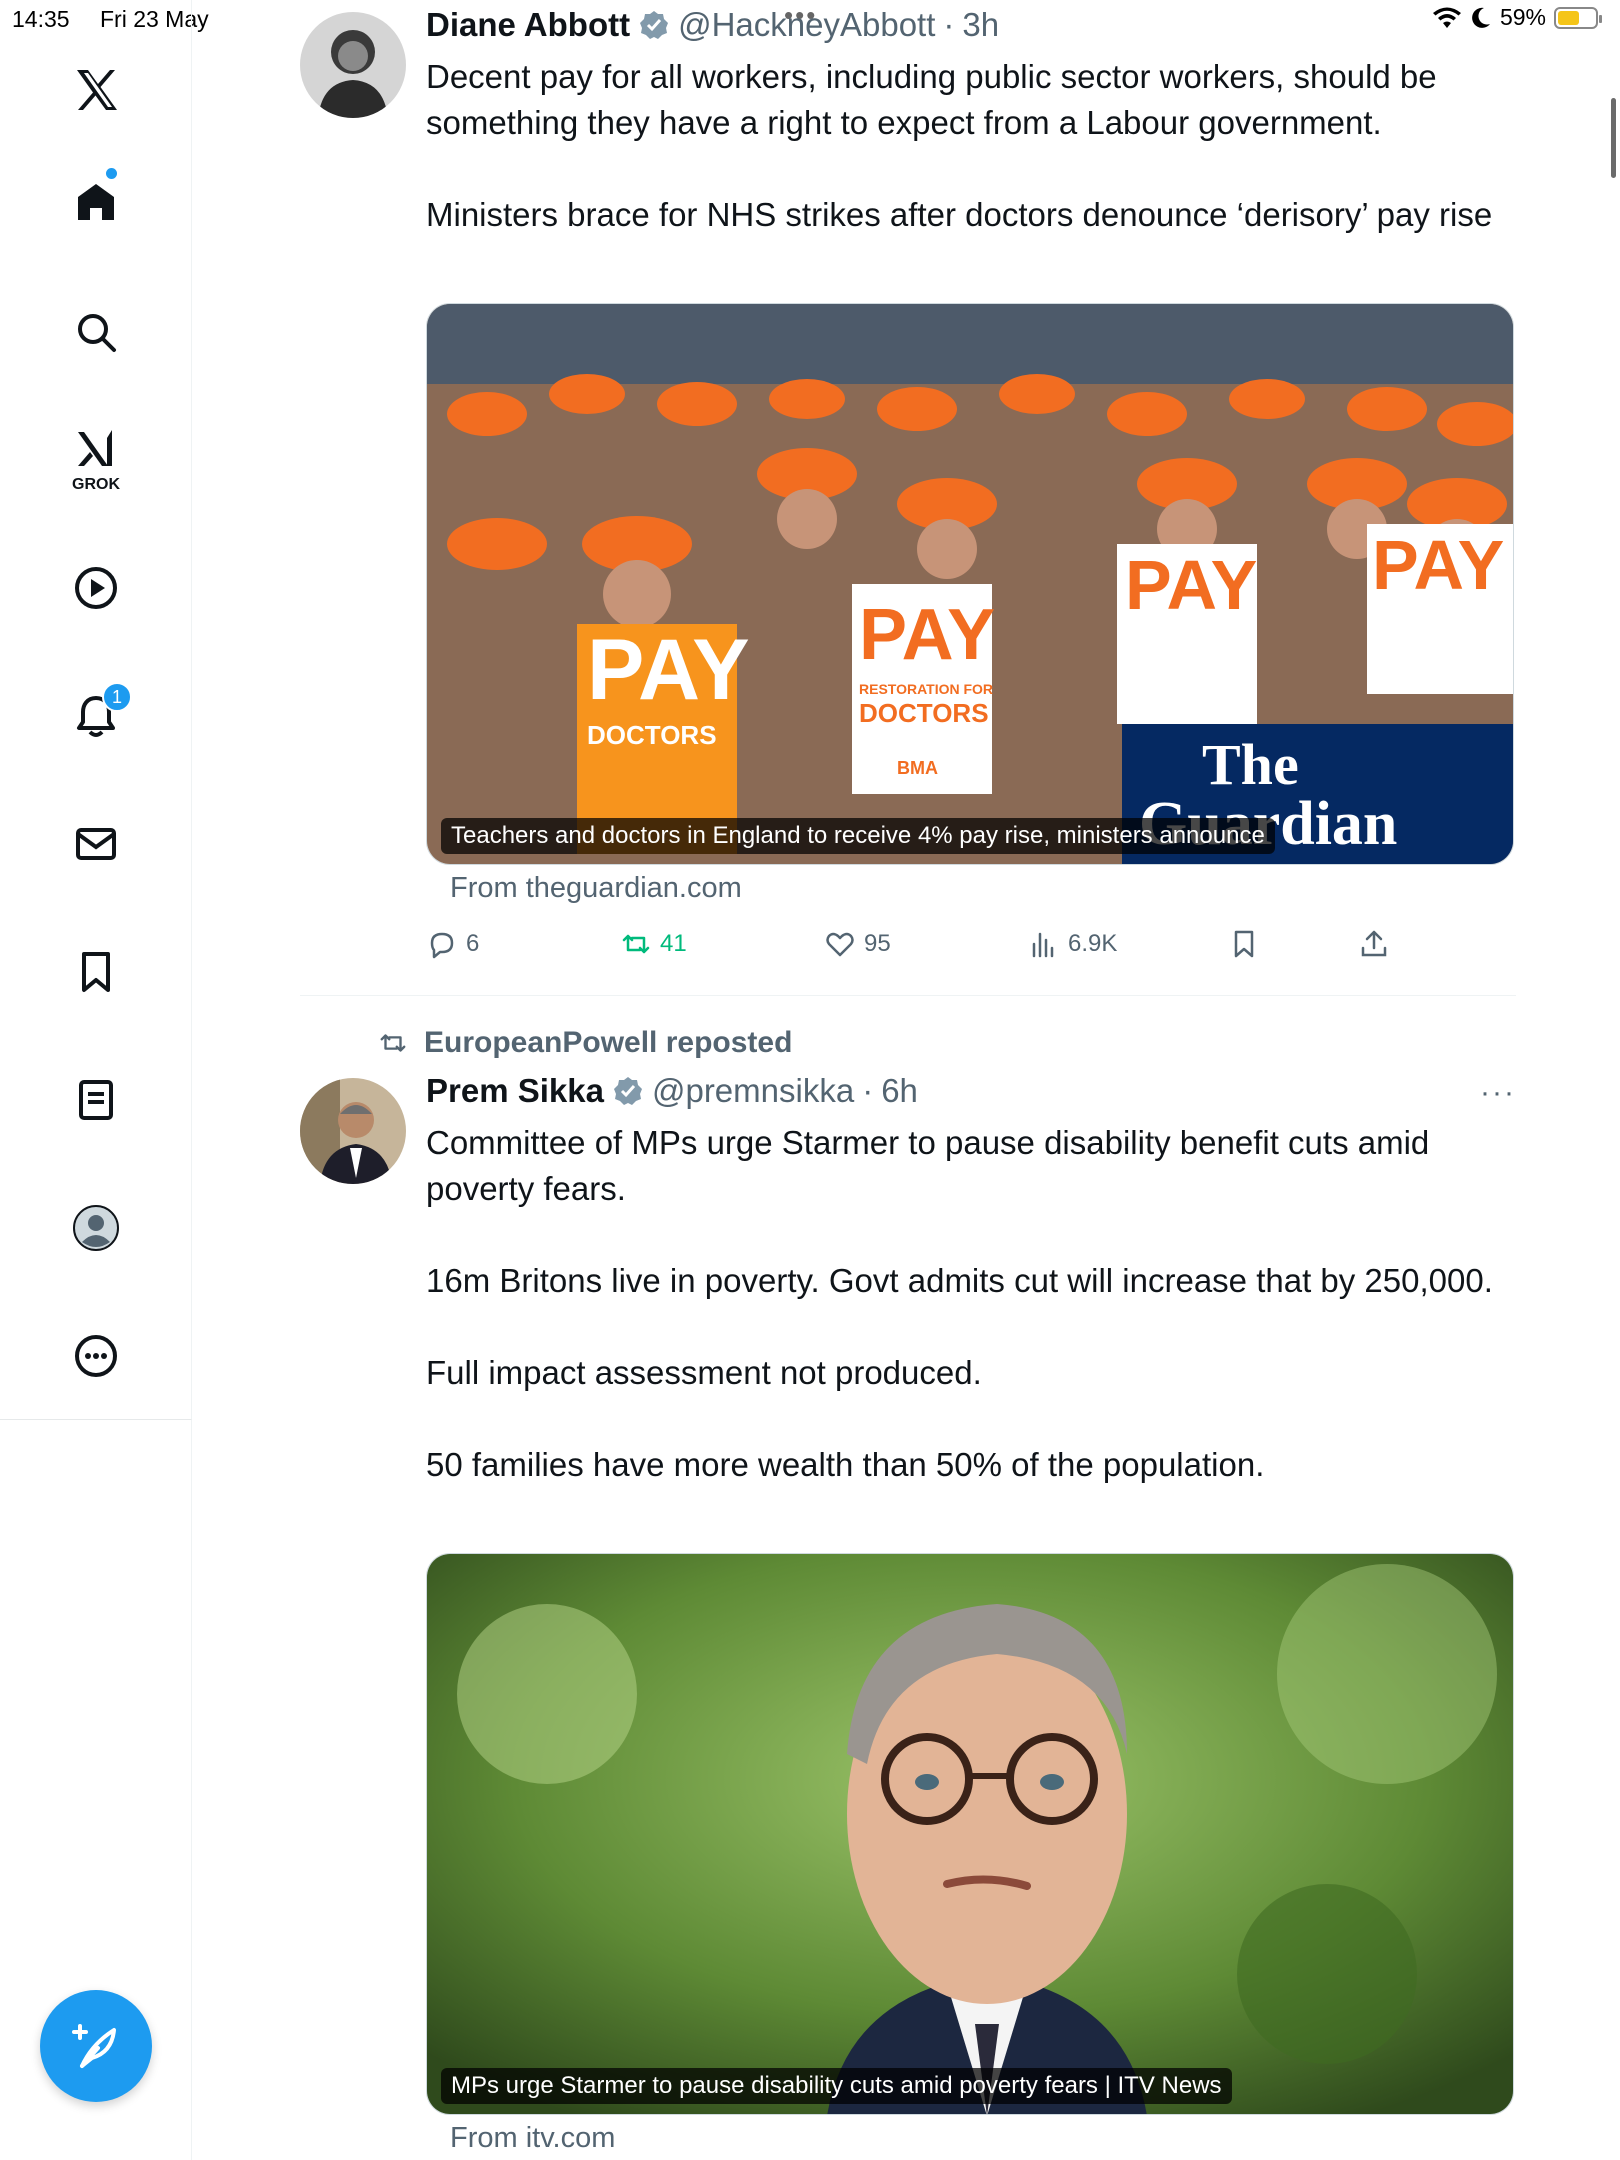 The image size is (1620, 2160). I want to click on placard-text-pay: PAY, so click(668, 670).